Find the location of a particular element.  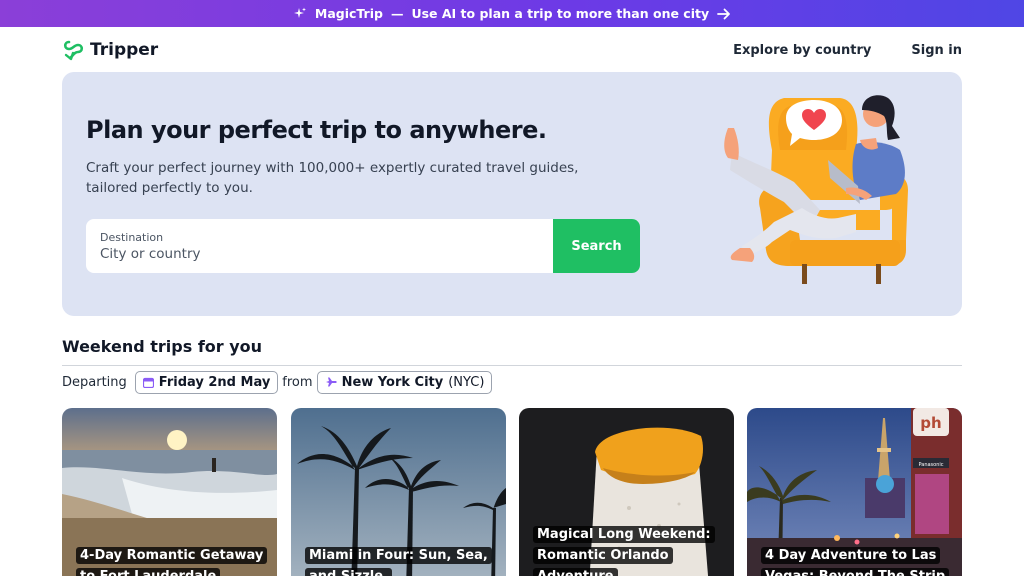

origin-city: New York City is located at coordinates (392, 382).